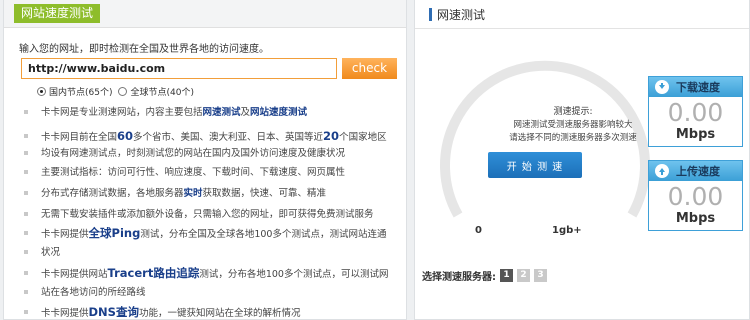  Describe the element at coordinates (41, 91) in the screenshot. I see `radio-icon-selected` at that location.